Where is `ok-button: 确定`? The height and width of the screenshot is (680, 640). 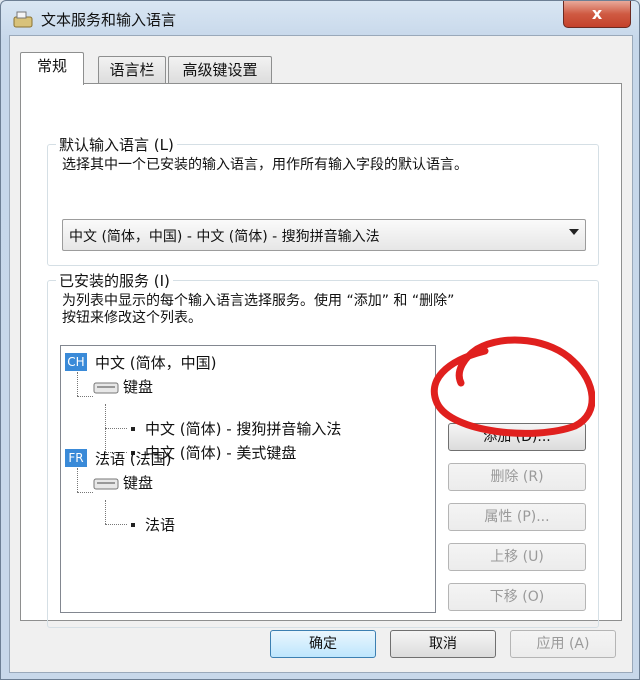
ok-button: 确定 is located at coordinates (323, 644).